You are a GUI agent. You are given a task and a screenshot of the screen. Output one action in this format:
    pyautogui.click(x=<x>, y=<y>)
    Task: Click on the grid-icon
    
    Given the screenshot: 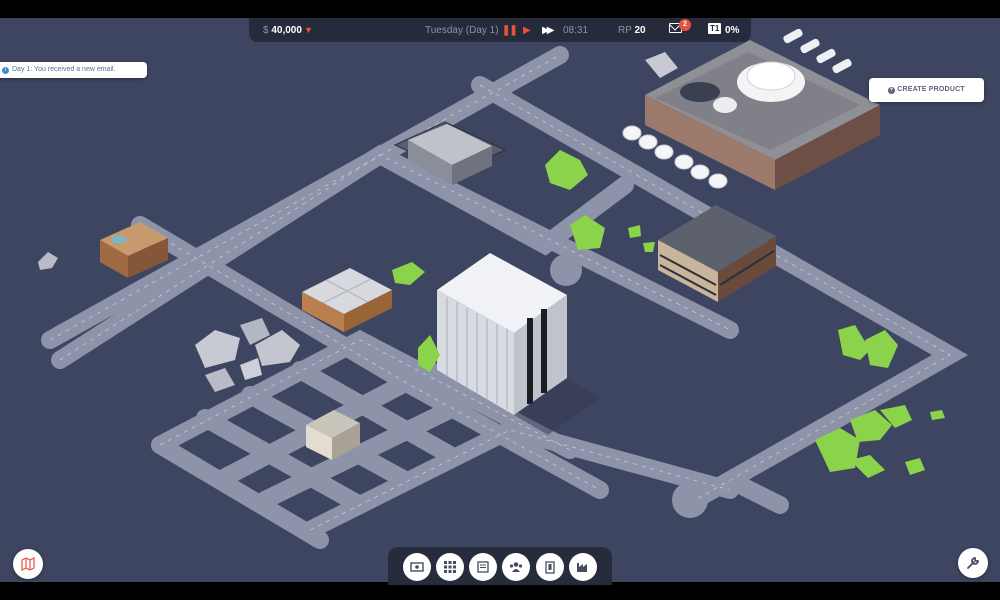 What is the action you would take?
    pyautogui.click(x=450, y=567)
    